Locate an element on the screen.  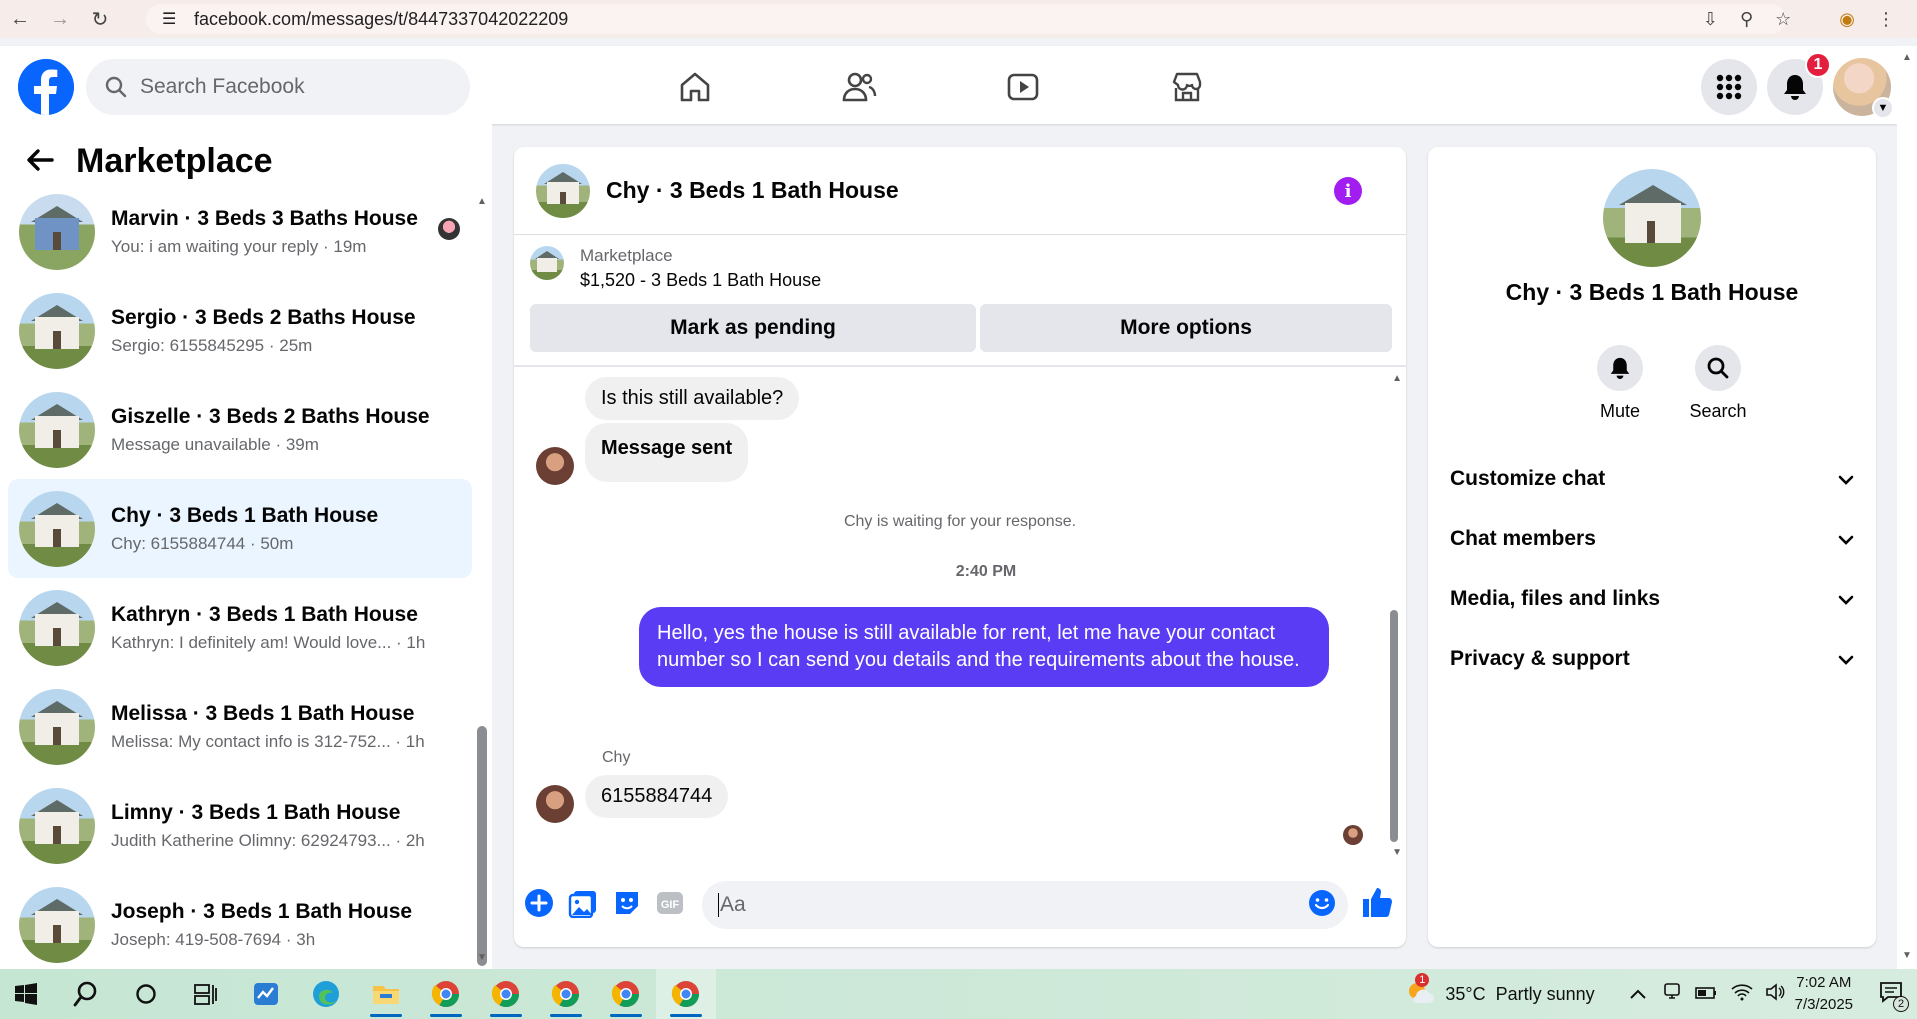
page-scroll-up: ▲ is located at coordinates (1907, 57).